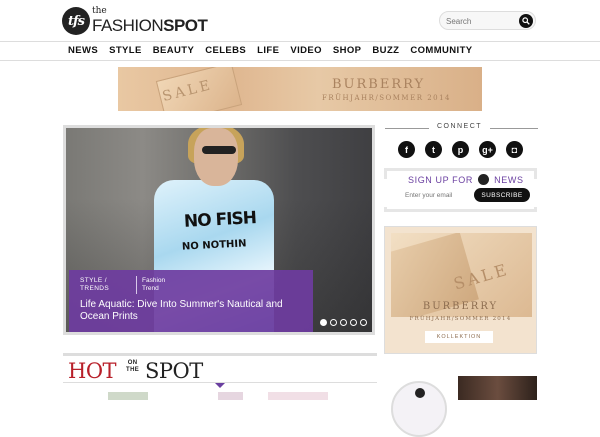 The height and width of the screenshot is (437, 600). Describe the element at coordinates (514, 149) in the screenshot. I see `instagram-icon: ◘` at that location.